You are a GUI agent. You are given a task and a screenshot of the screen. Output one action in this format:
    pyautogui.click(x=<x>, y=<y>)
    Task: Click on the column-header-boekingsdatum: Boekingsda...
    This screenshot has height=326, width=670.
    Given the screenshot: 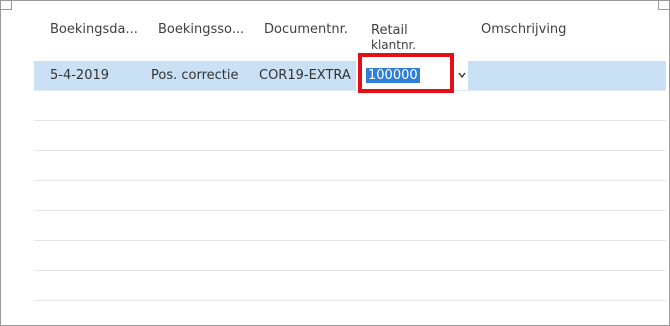 What is the action you would take?
    pyautogui.click(x=94, y=30)
    